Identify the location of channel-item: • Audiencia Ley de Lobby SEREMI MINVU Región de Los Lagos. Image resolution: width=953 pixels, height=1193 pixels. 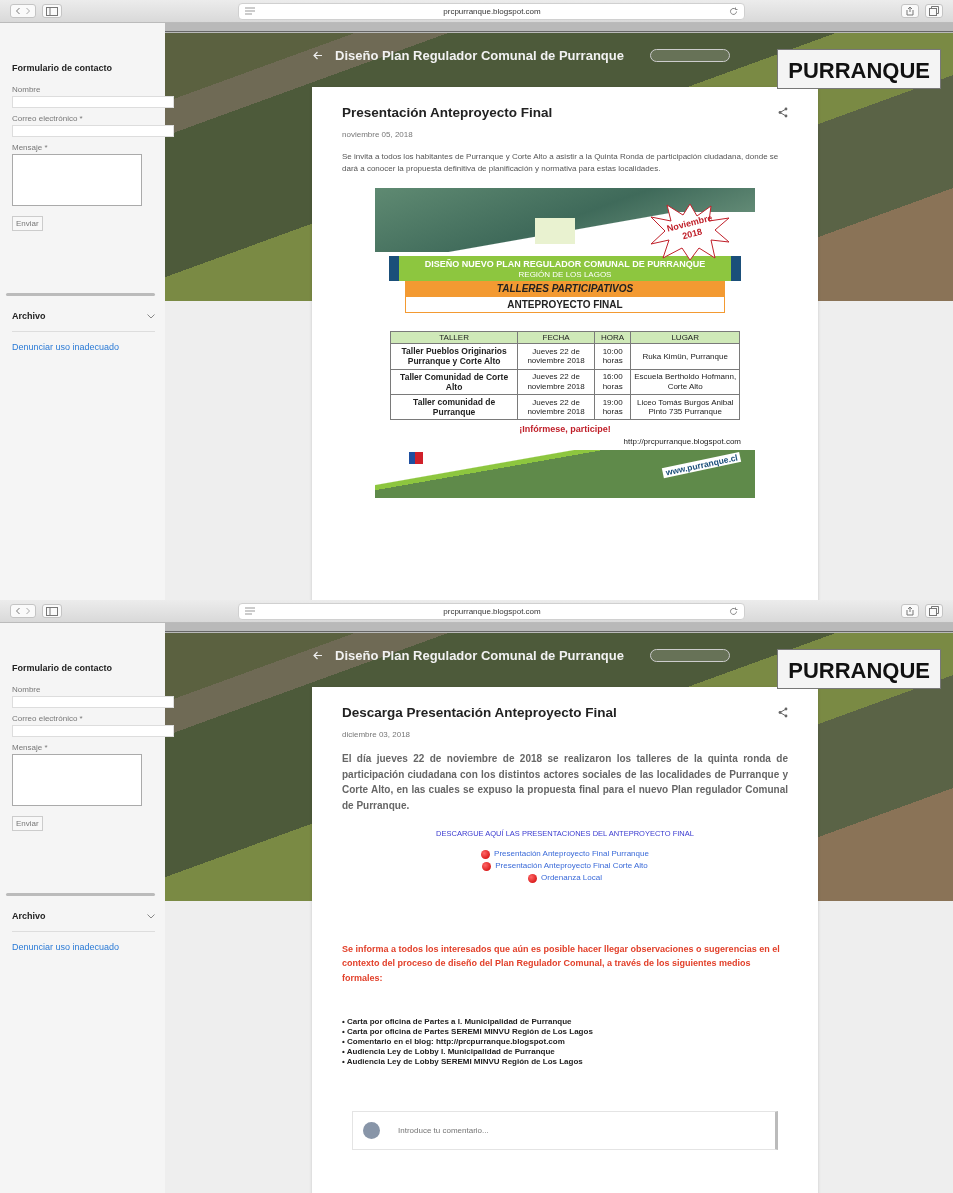
(463, 1062).